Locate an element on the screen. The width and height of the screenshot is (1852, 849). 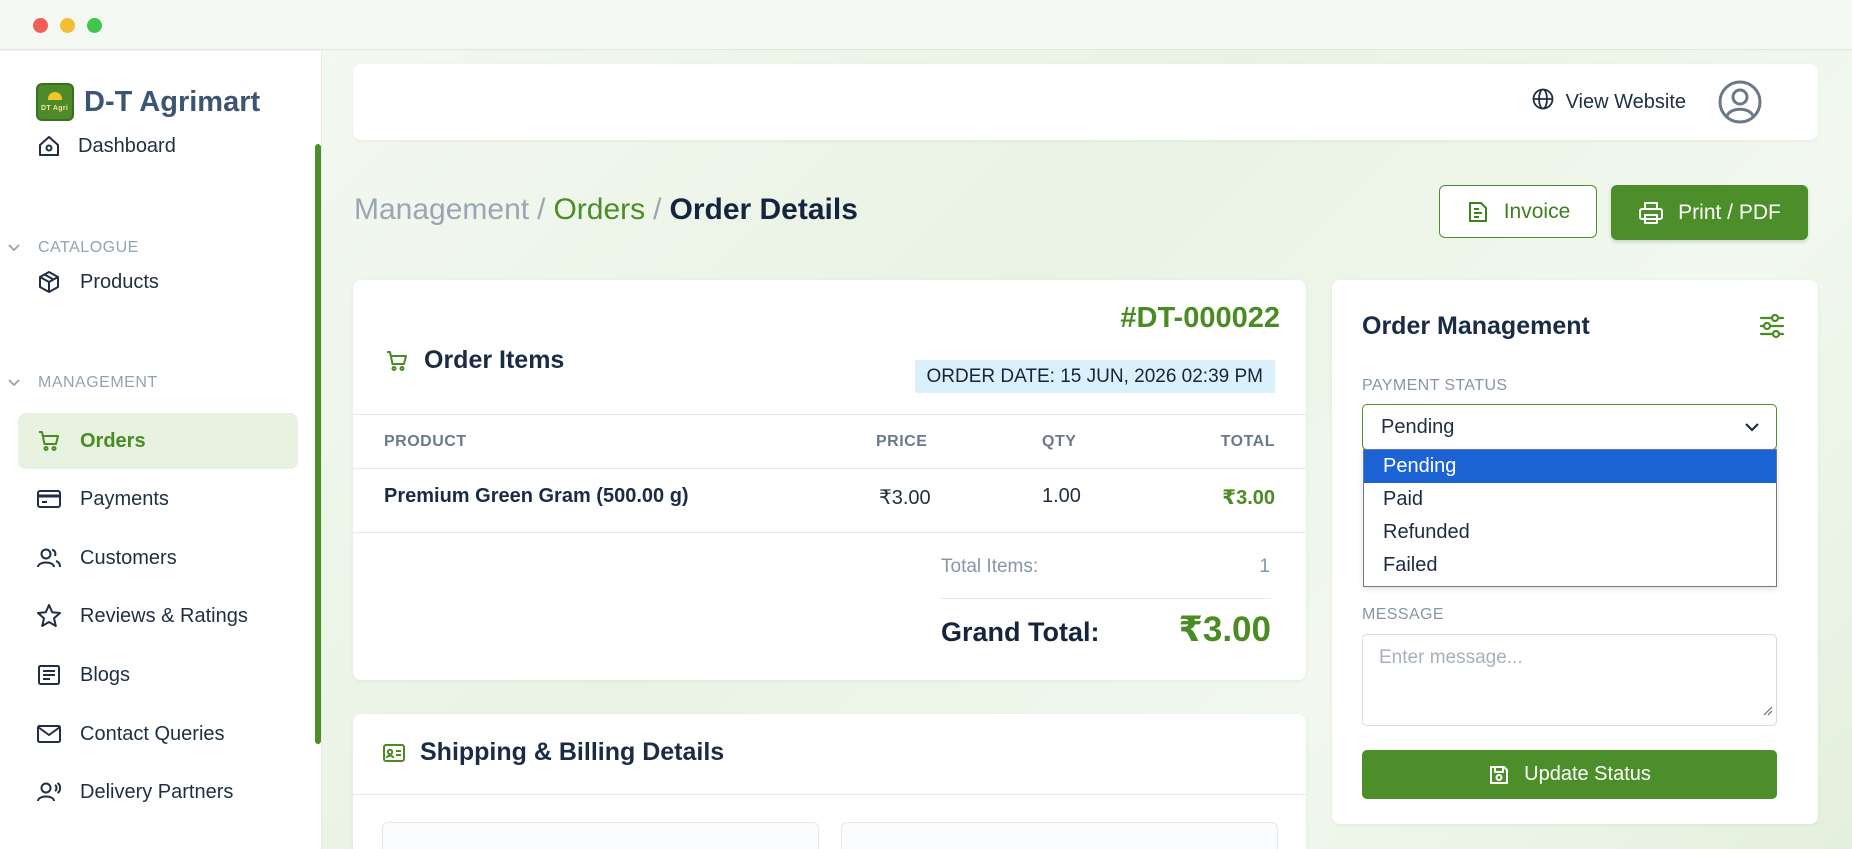
receipt-icon is located at coordinates (1478, 212).